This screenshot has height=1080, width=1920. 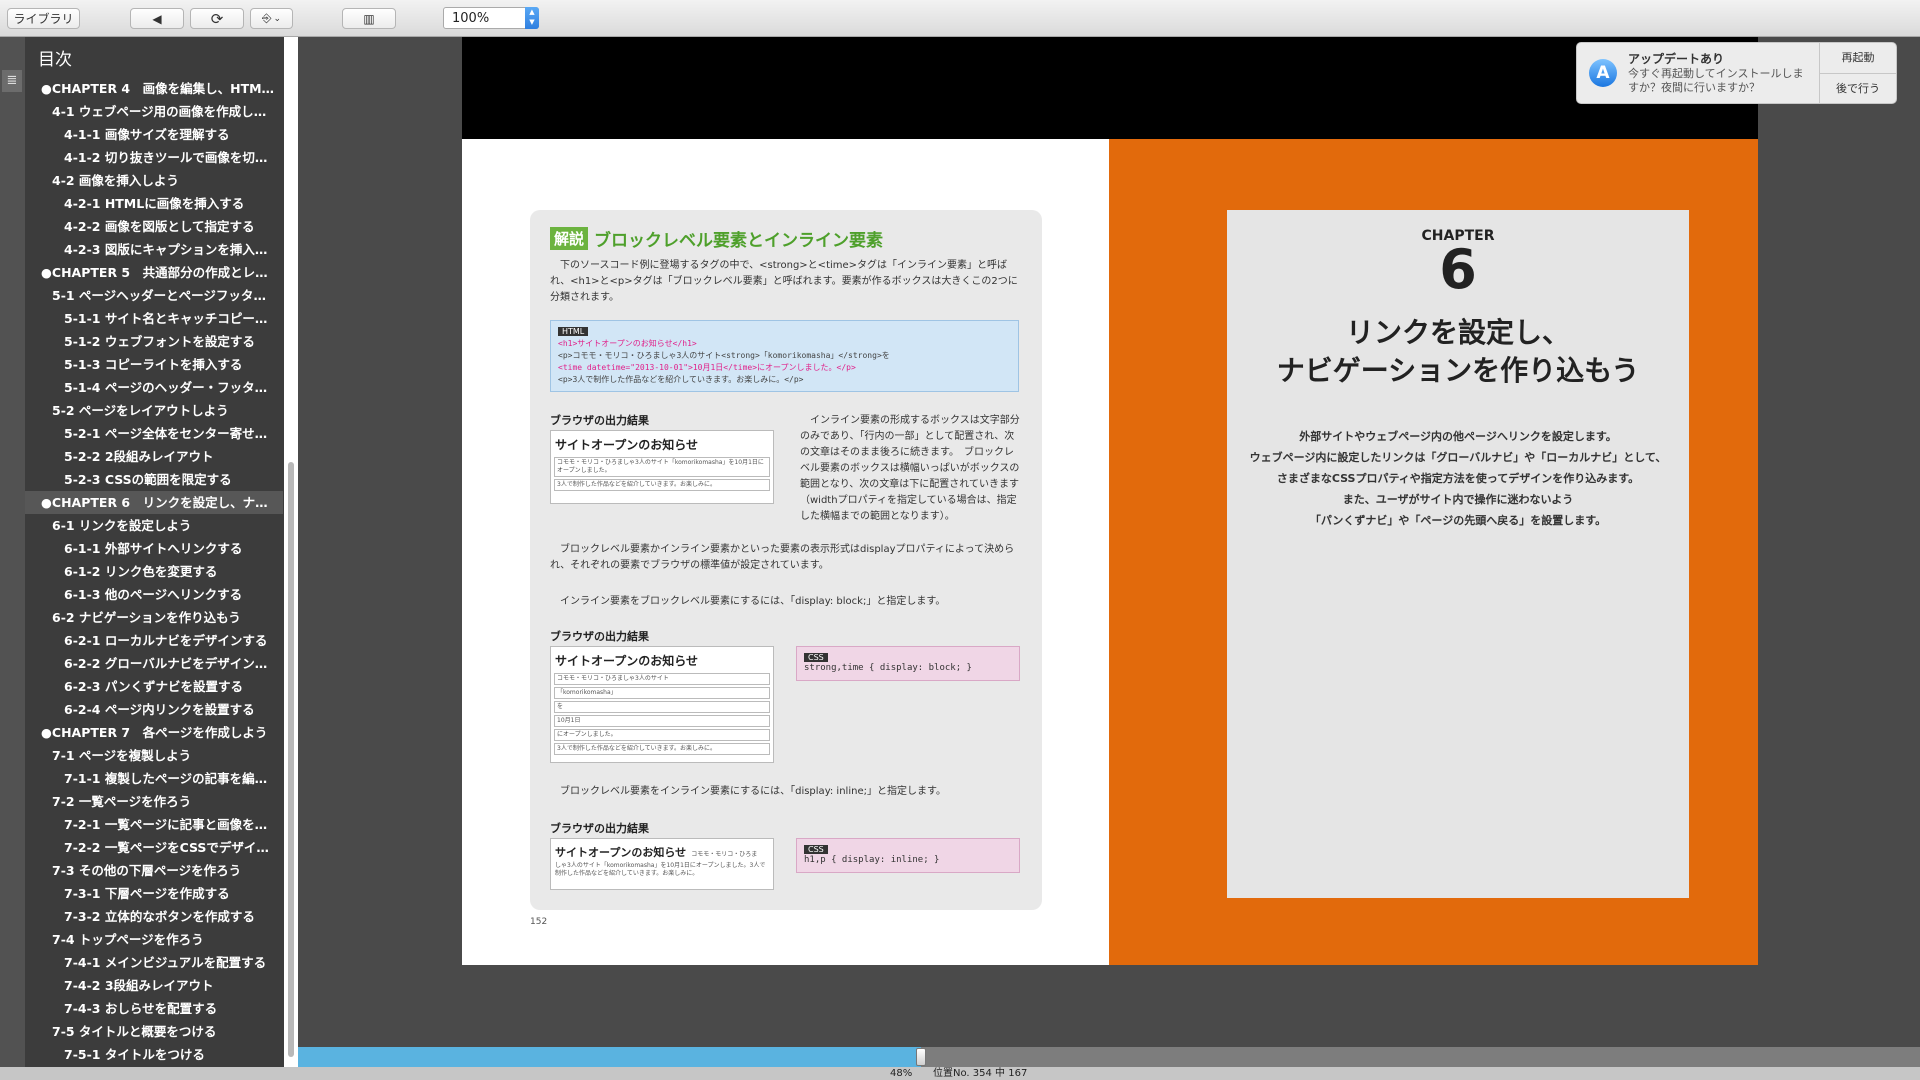 I want to click on toc-item: 6-2-4 ページ内リンクを設置する, so click(x=154, y=709).